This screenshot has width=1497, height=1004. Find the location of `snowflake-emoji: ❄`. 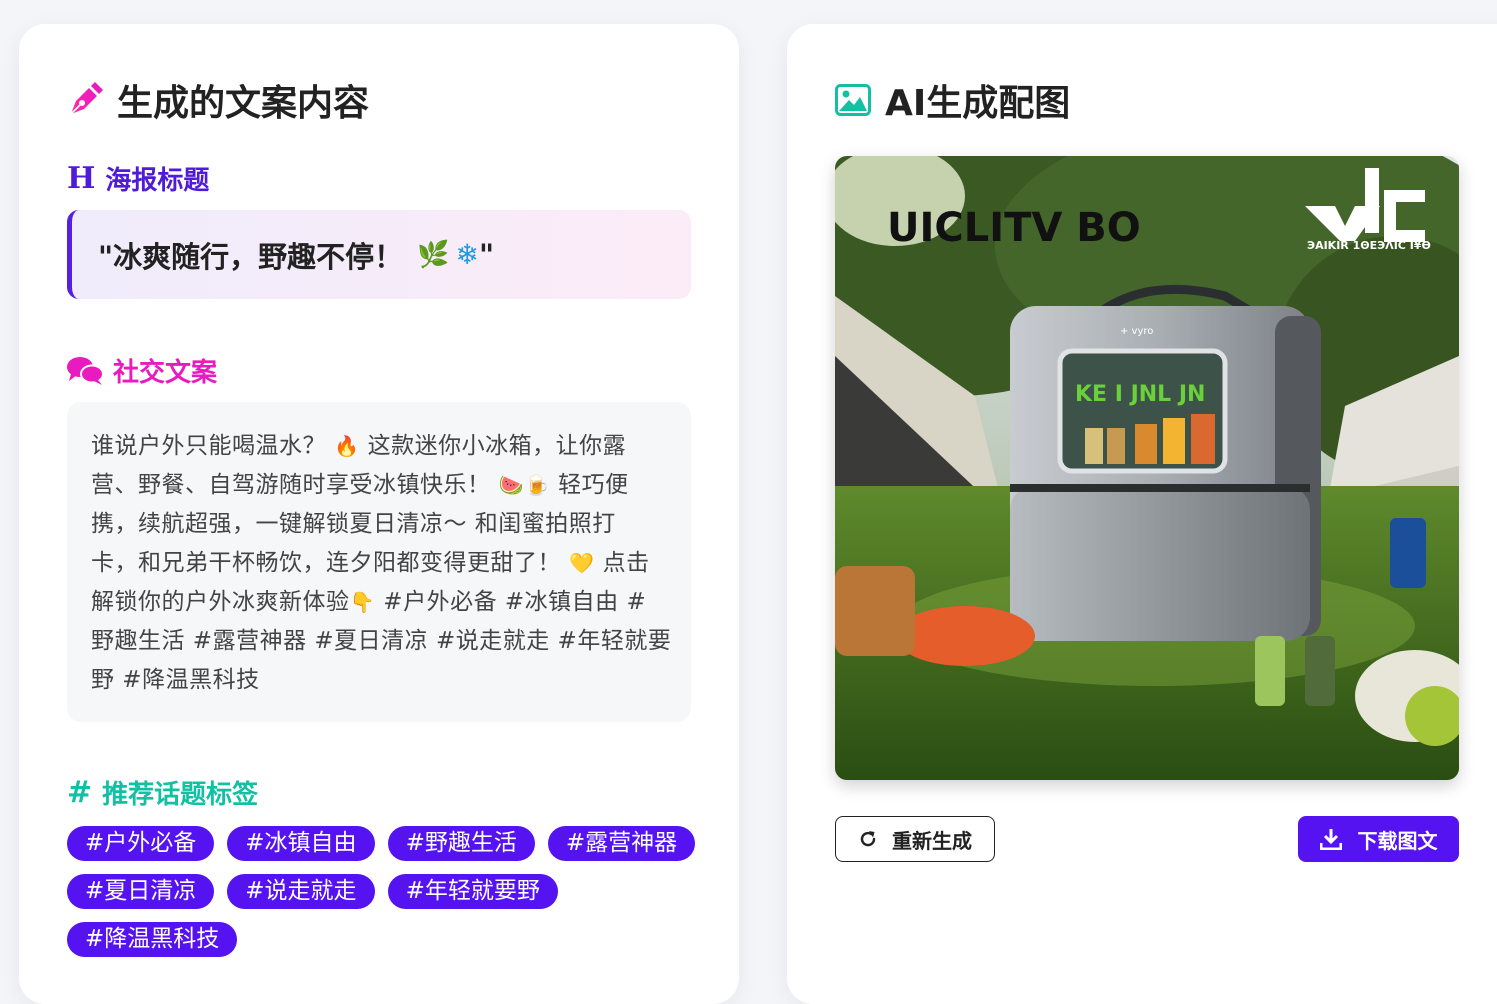

snowflake-emoji: ❄ is located at coordinates (467, 254).